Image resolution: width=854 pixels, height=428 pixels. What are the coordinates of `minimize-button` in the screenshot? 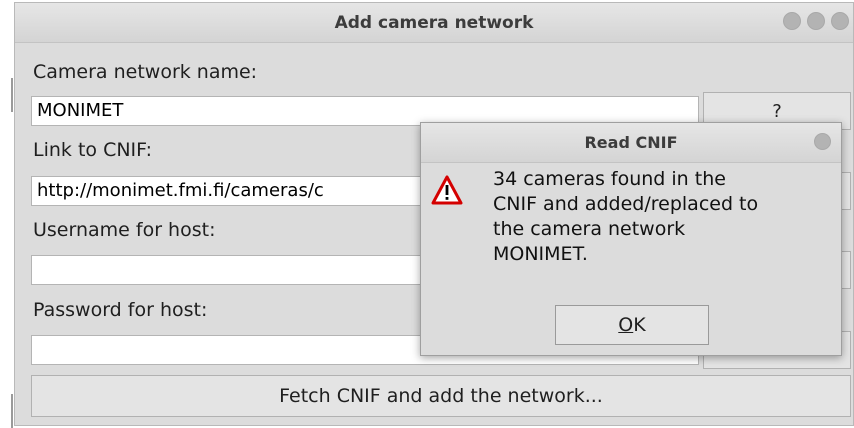 It's located at (792, 21).